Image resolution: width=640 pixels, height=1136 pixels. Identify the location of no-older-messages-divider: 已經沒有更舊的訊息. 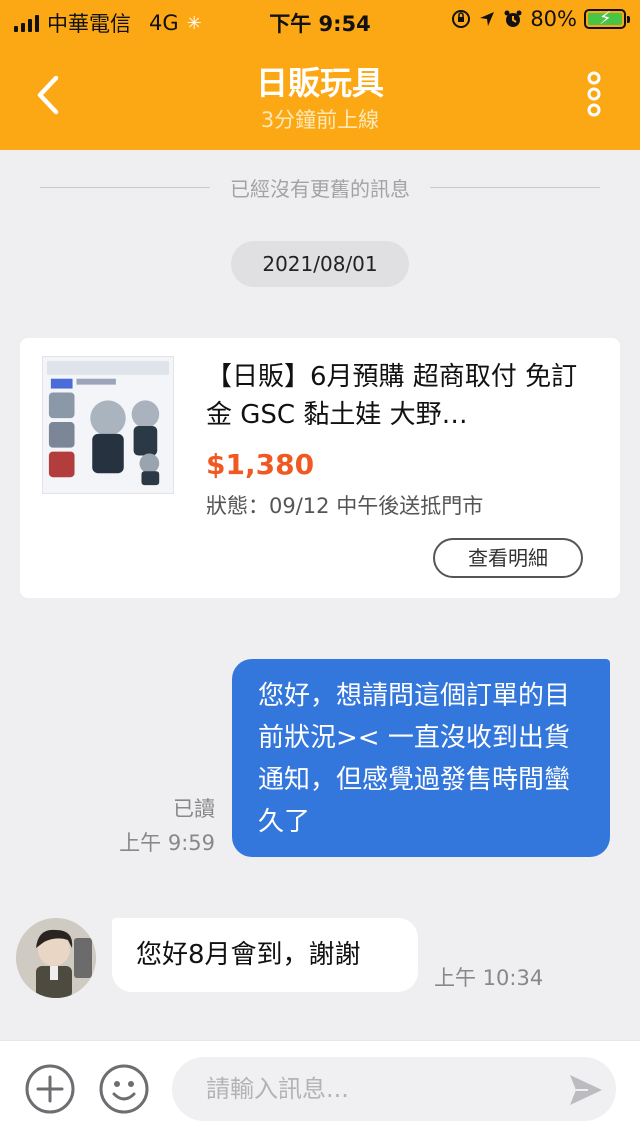
(320, 187).